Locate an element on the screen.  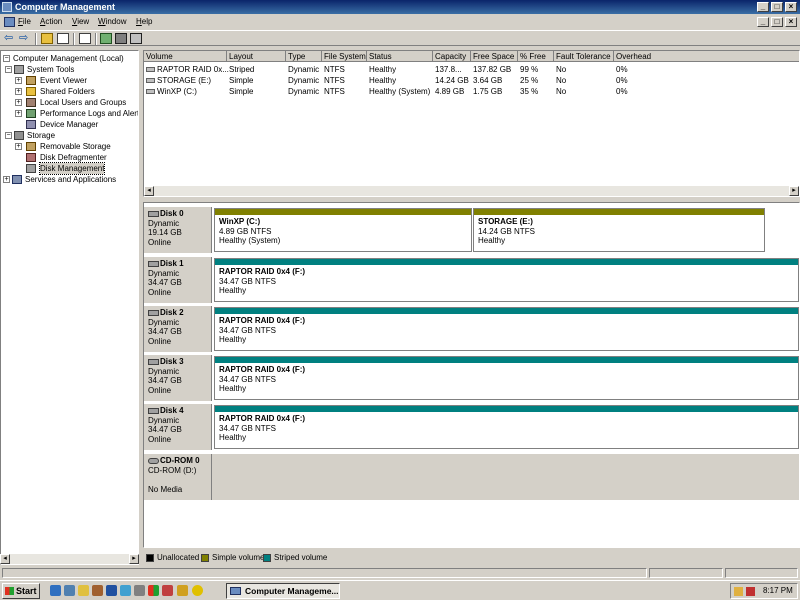
menu-action: Action is located at coordinates (51, 22).